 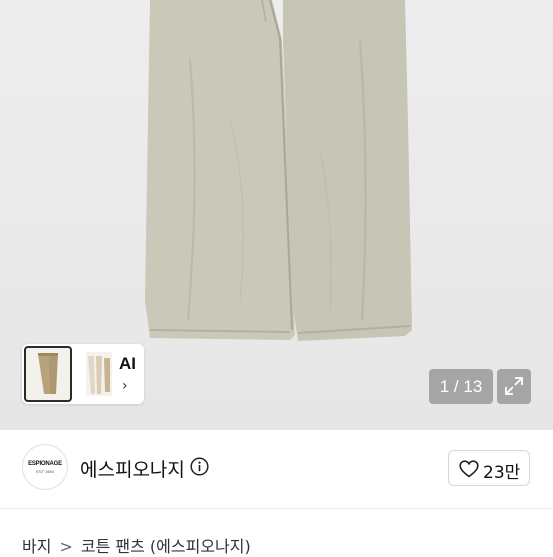 What do you see at coordinates (502, 473) in the screenshot?
I see `like-count: 23만` at bounding box center [502, 473].